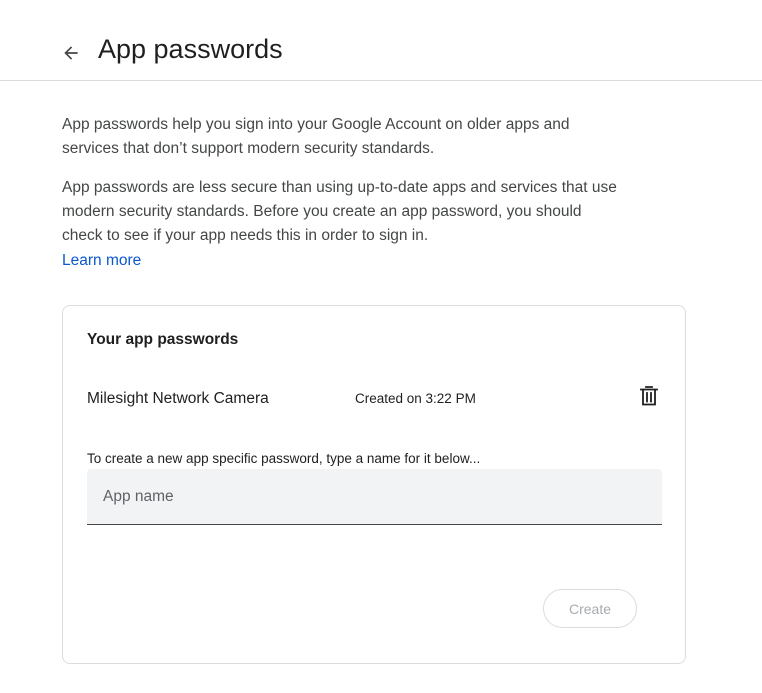 The width and height of the screenshot is (762, 693). I want to click on trash-icon, so click(649, 396).